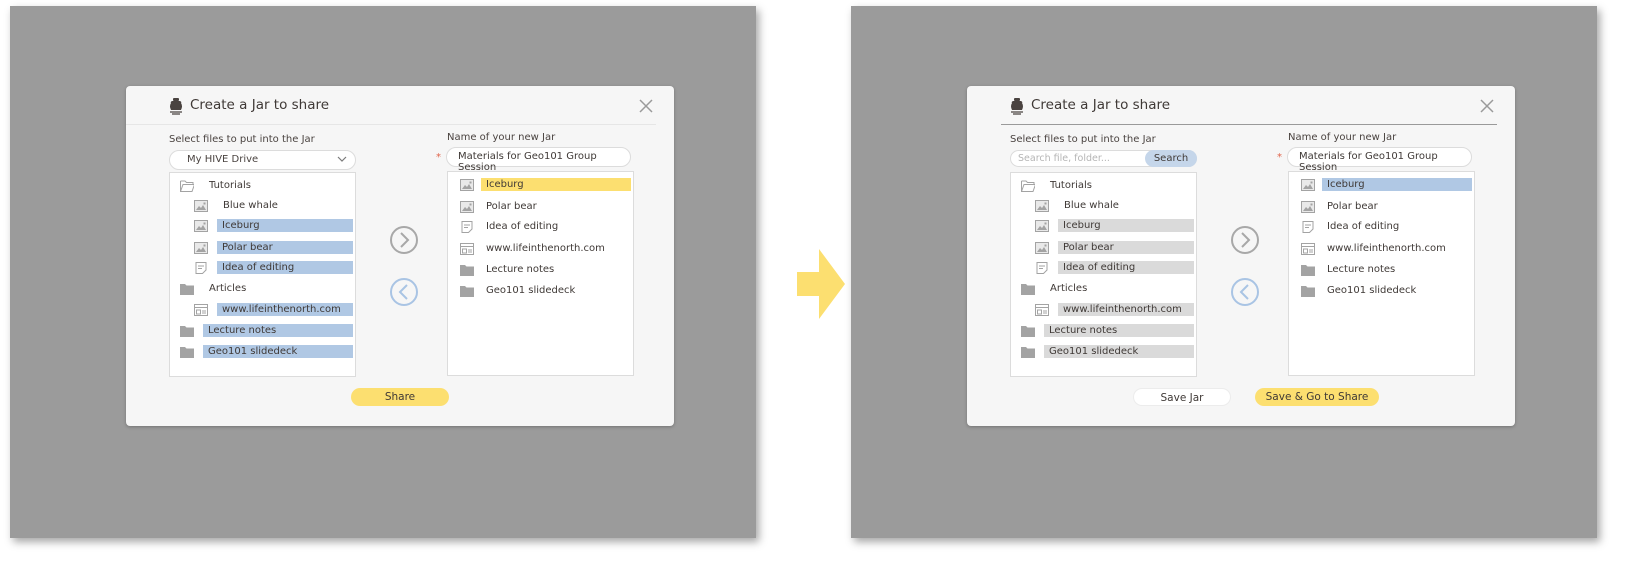 The height and width of the screenshot is (576, 1641). What do you see at coordinates (1071, 185) in the screenshot?
I see `tree-item-label: Tutorials` at bounding box center [1071, 185].